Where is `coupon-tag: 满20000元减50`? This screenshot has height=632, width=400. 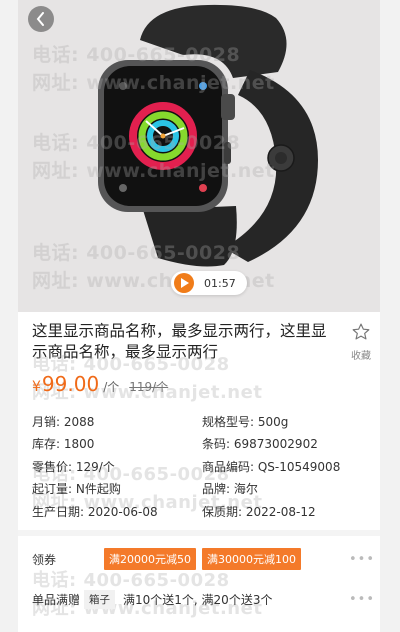 coupon-tag: 满20000元减50 is located at coordinates (150, 559).